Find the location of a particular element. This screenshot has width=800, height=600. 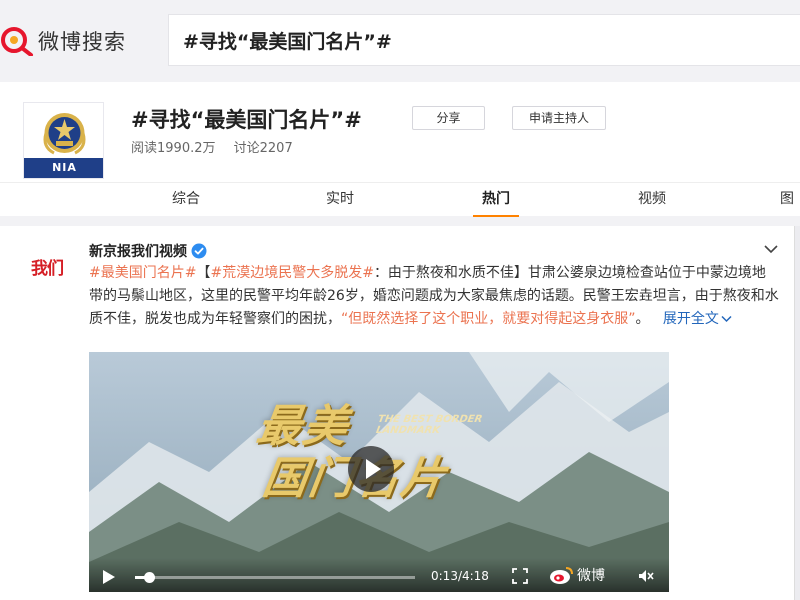

tab-comprehensive: 综合 is located at coordinates (186, 200).